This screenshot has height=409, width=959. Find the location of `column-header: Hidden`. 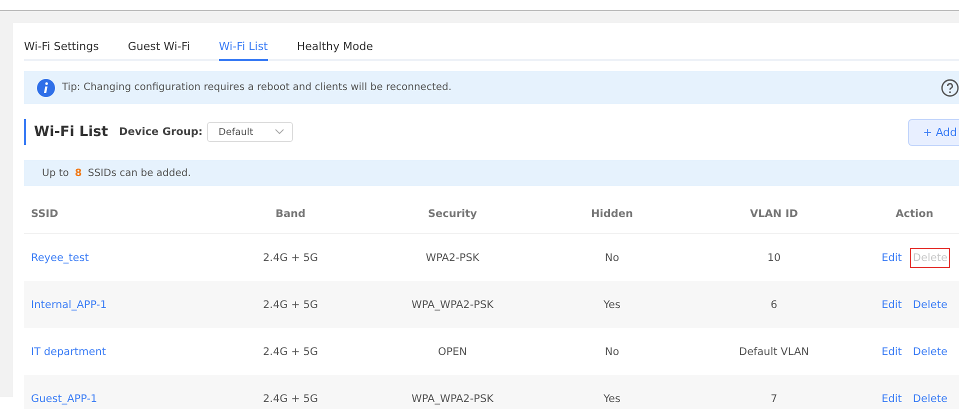

column-header: Hidden is located at coordinates (611, 214).